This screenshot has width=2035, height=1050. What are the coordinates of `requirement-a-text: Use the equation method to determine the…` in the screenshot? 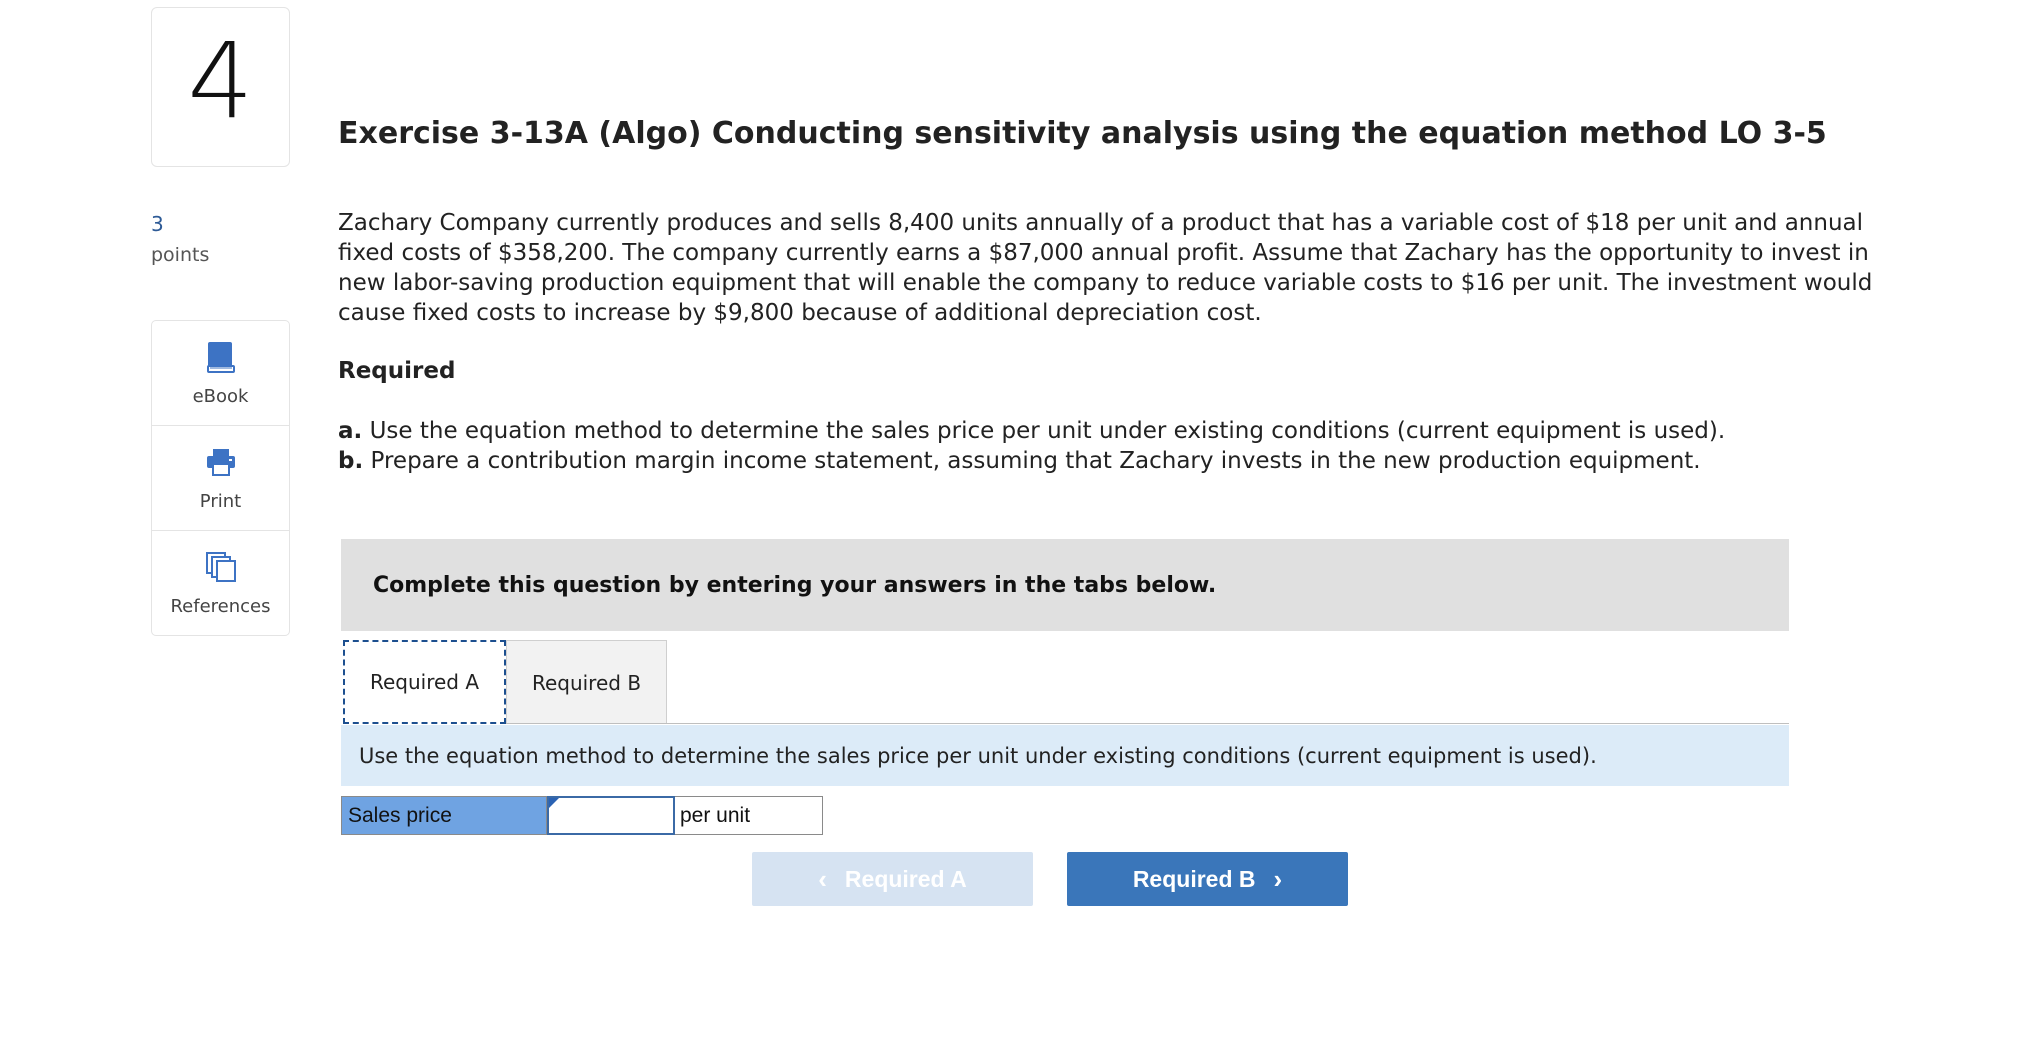 It's located at (1044, 431).